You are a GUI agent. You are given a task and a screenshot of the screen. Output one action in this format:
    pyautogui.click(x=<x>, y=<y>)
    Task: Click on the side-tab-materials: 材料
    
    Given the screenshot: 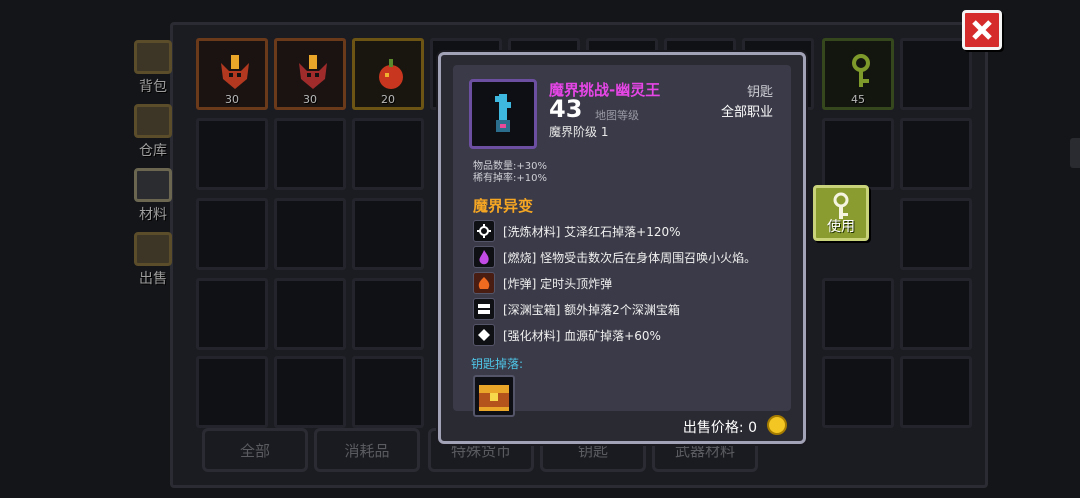 What is the action you would take?
    pyautogui.click(x=153, y=196)
    